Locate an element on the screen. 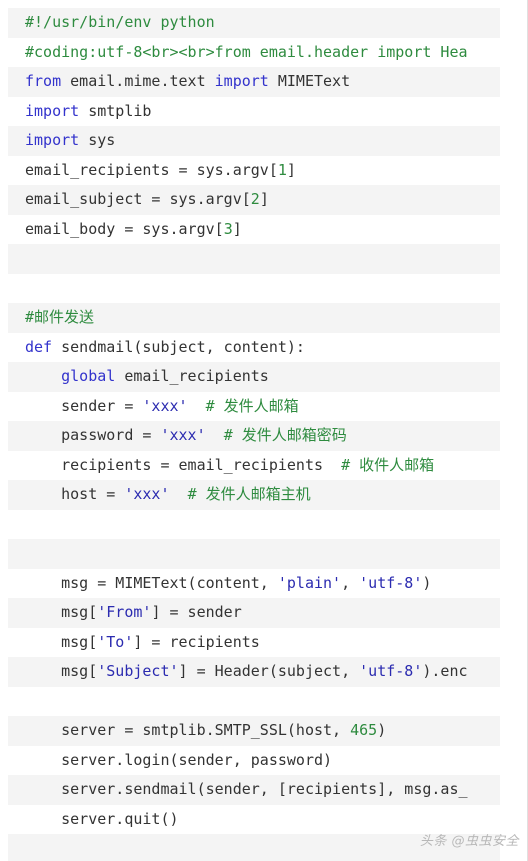 Image resolution: width=528 pixels, height=861 pixels. code-line: password = 'xxx' # 发件人邮箱密码 is located at coordinates (254, 436).